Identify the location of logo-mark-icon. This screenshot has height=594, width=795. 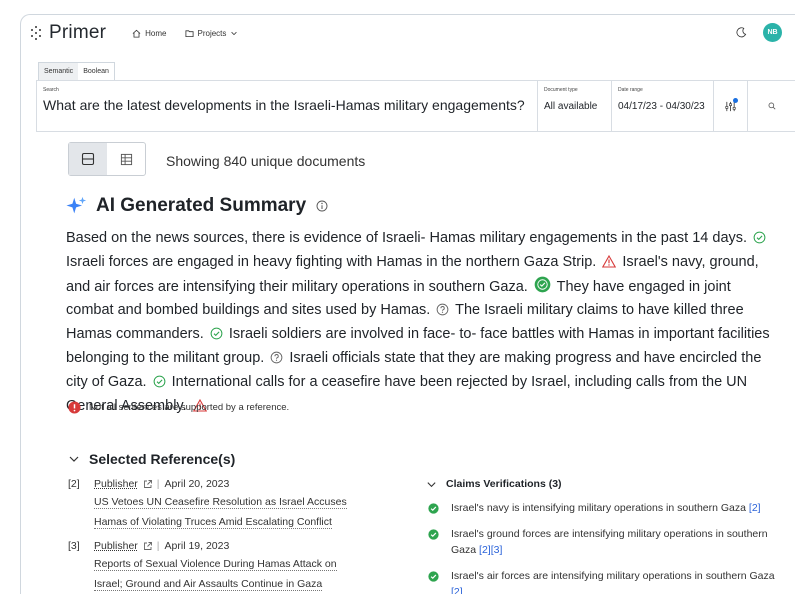
(38, 33).